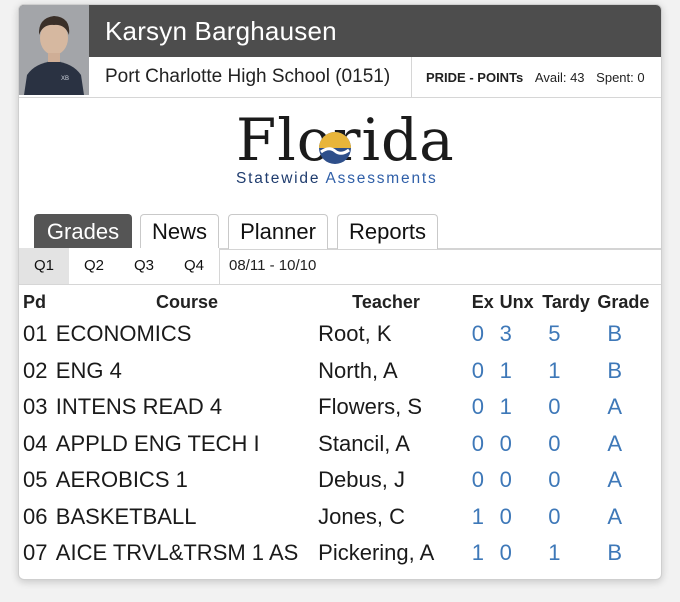 The height and width of the screenshot is (602, 680). Describe the element at coordinates (194, 266) in the screenshot. I see `quarter-q4: Q4` at that location.